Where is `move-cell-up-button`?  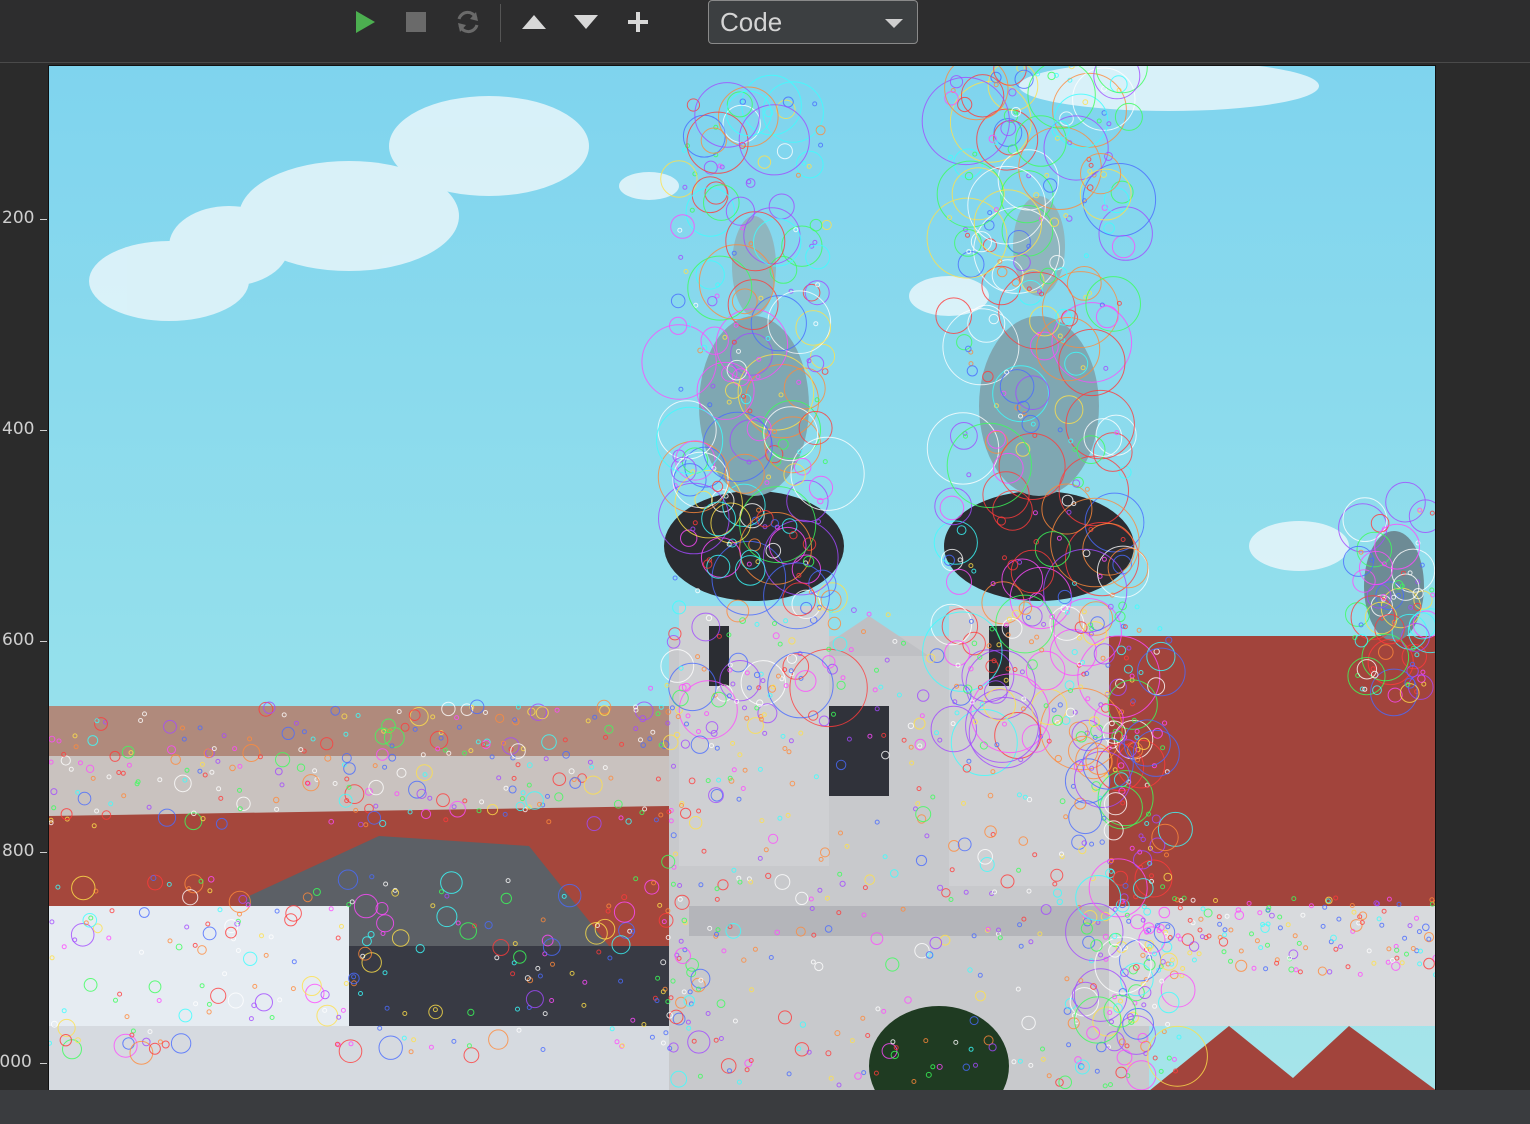
move-cell-up-button is located at coordinates (534, 22).